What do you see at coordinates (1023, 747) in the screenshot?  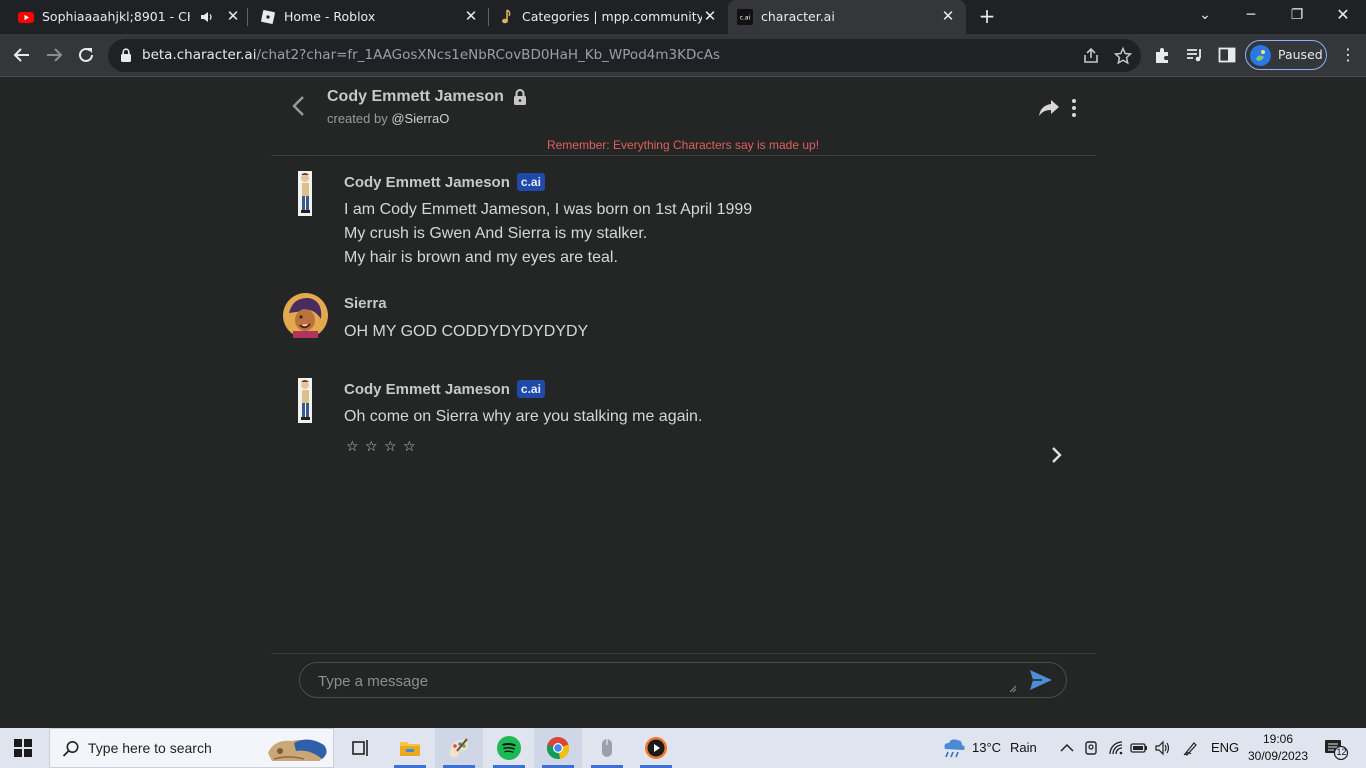 I see `weather-desc: Rain` at bounding box center [1023, 747].